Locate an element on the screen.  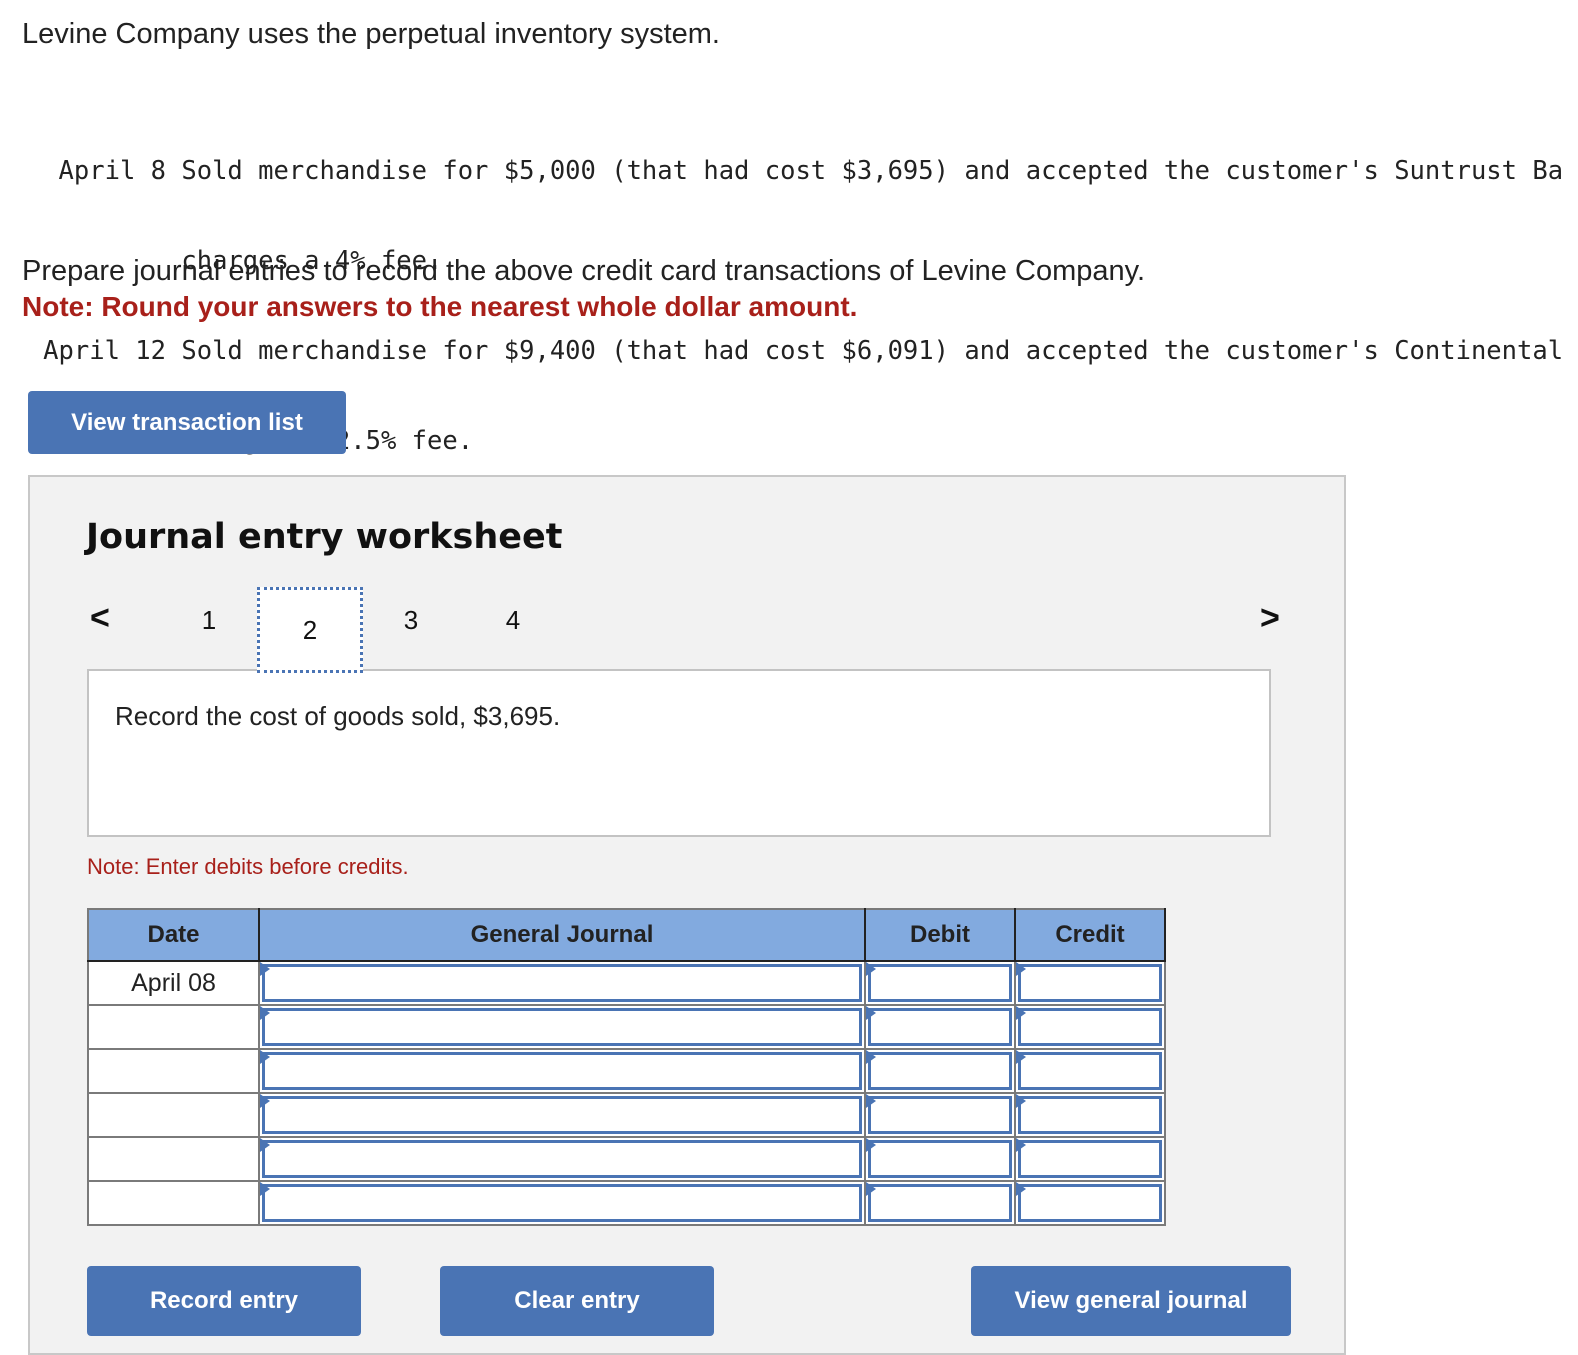
date-cell: April 08 is located at coordinates (173, 983).